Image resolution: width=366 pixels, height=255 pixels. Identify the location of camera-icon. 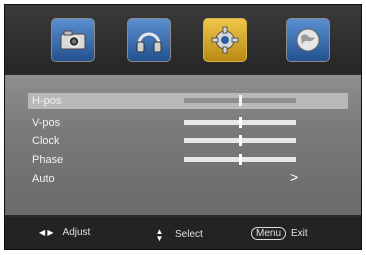
(73, 40).